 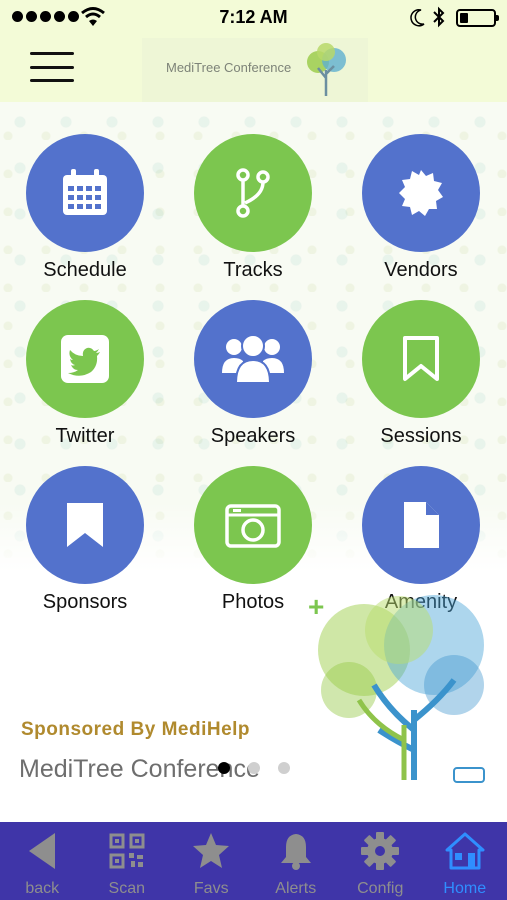 I want to click on tab-label: Config, so click(x=380, y=888).